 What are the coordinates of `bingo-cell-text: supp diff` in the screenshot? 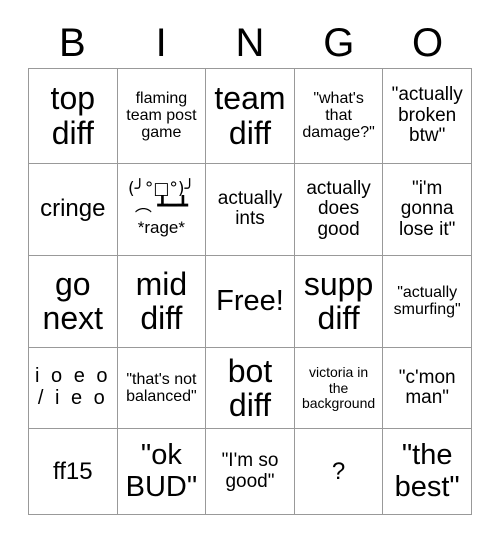 It's located at (338, 301).